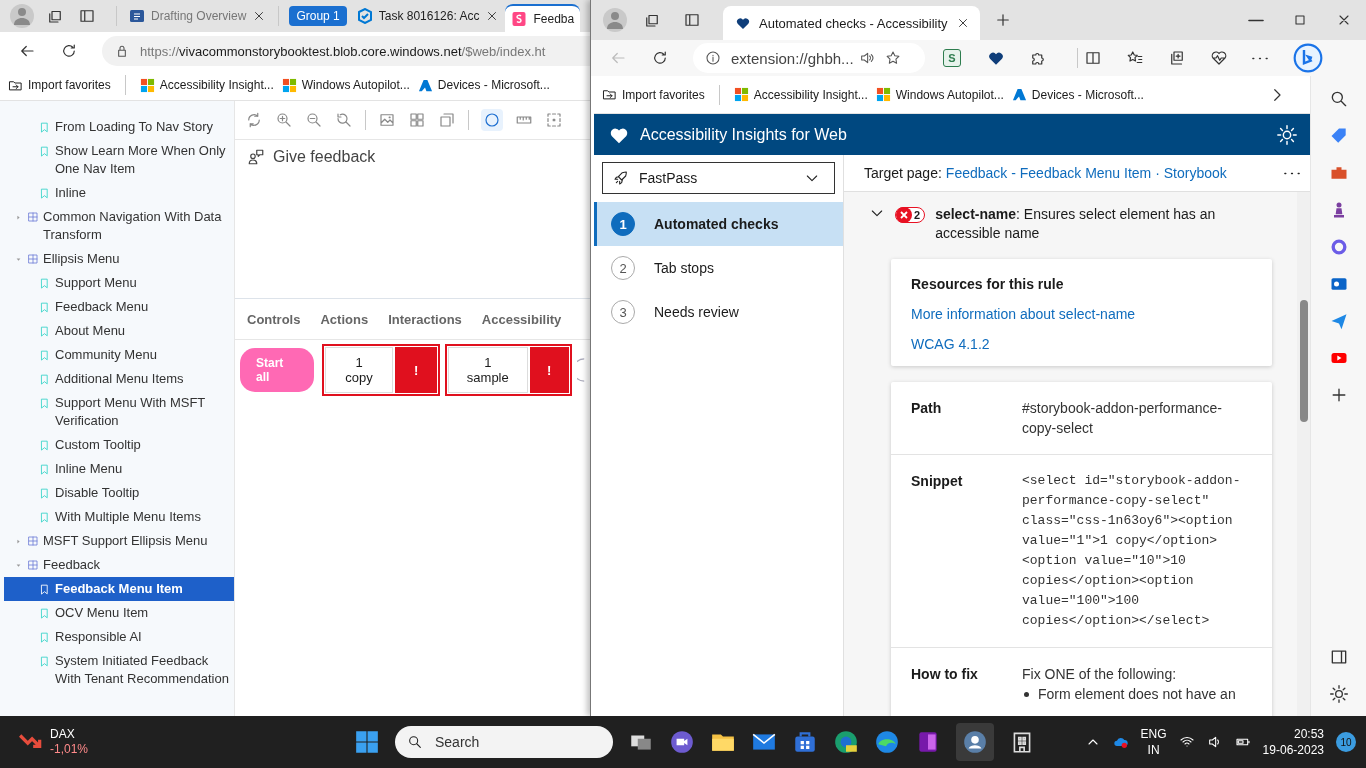 The image size is (1366, 768). Describe the element at coordinates (198, 16) in the screenshot. I see `browser-tab: Drafting Overview` at that location.